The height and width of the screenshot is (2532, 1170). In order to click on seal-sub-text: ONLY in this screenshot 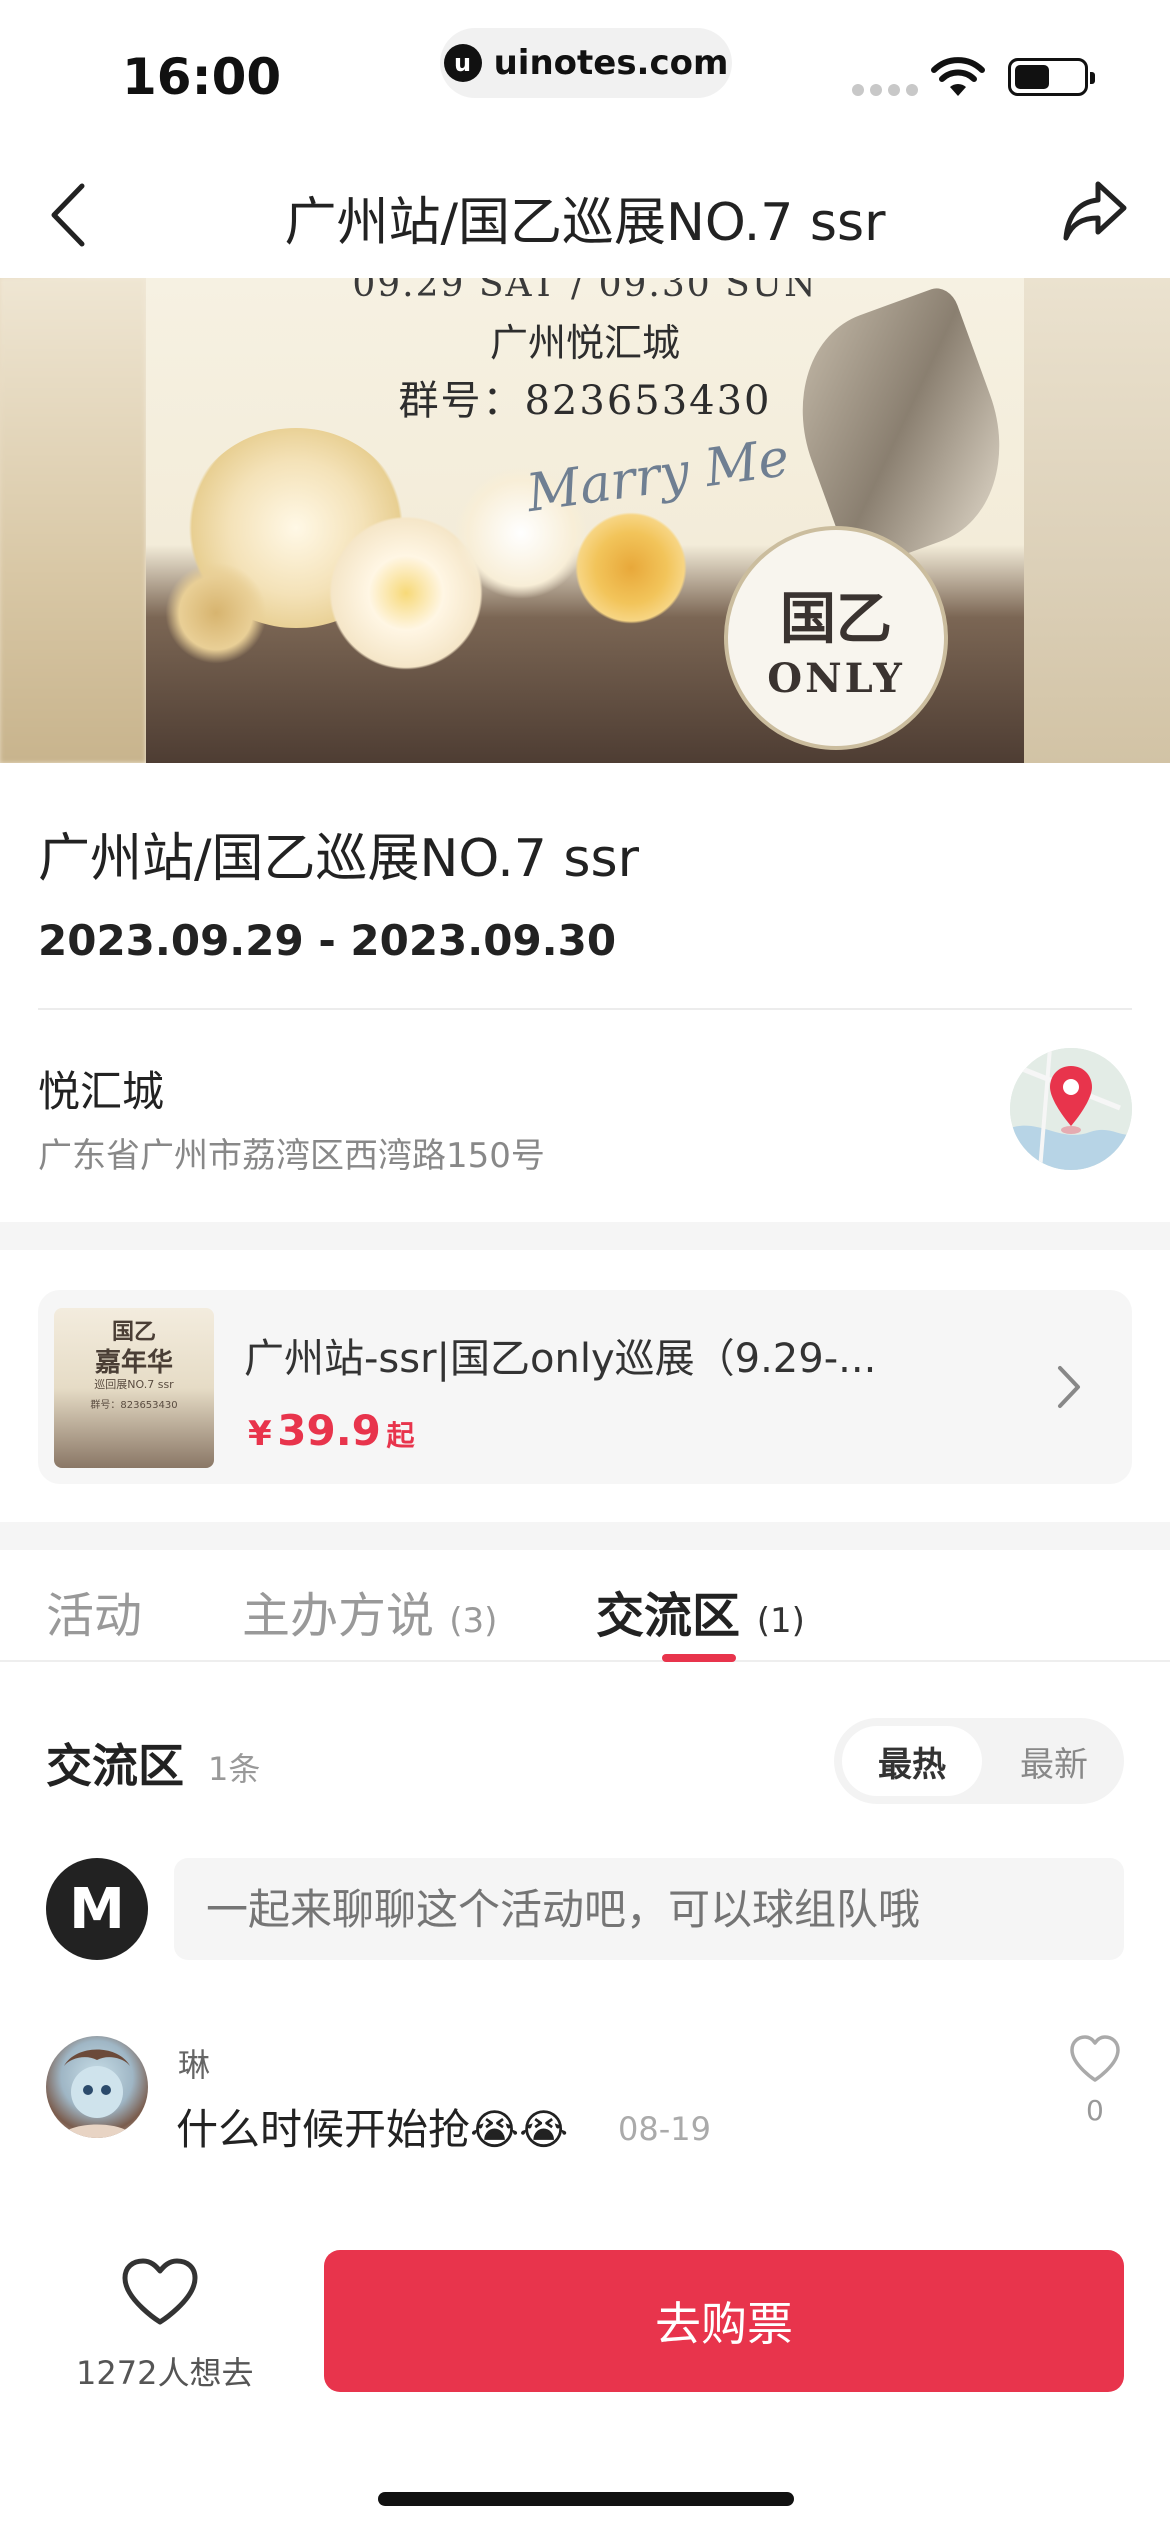, I will do `click(836, 678)`.